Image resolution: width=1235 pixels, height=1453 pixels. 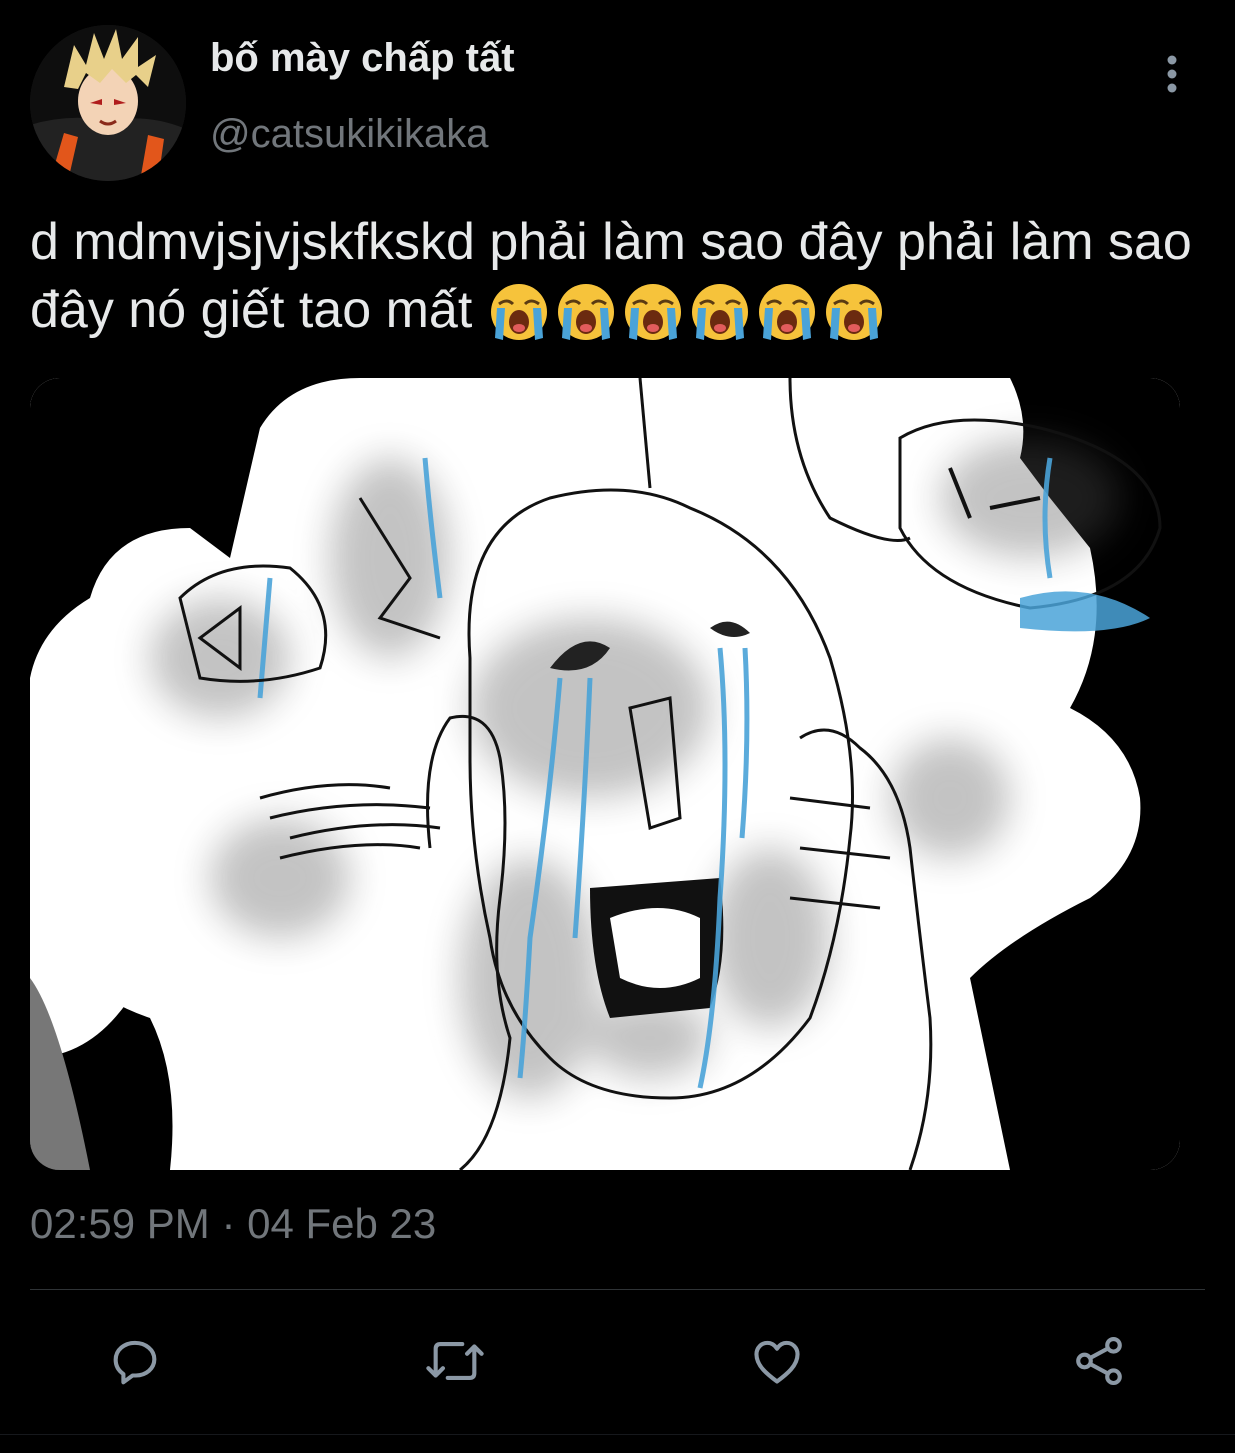 What do you see at coordinates (688, 313) in the screenshot?
I see `emoji-group` at bounding box center [688, 313].